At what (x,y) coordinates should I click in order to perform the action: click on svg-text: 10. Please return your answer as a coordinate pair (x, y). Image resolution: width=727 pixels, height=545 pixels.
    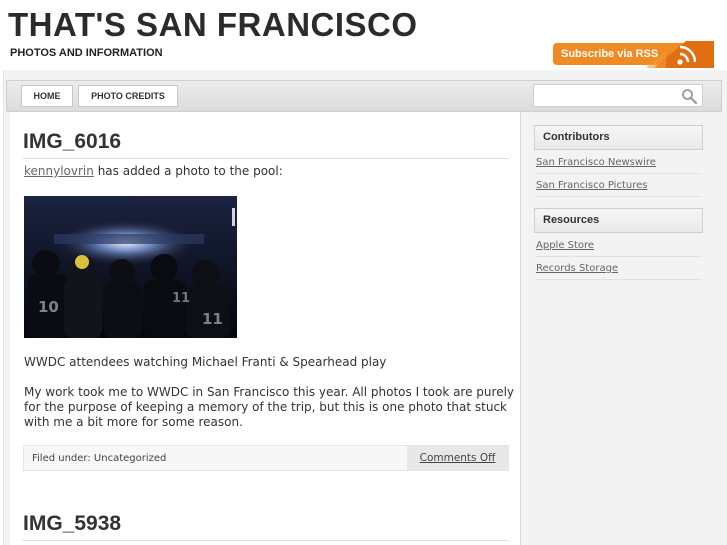
    Looking at the image, I should click on (48, 307).